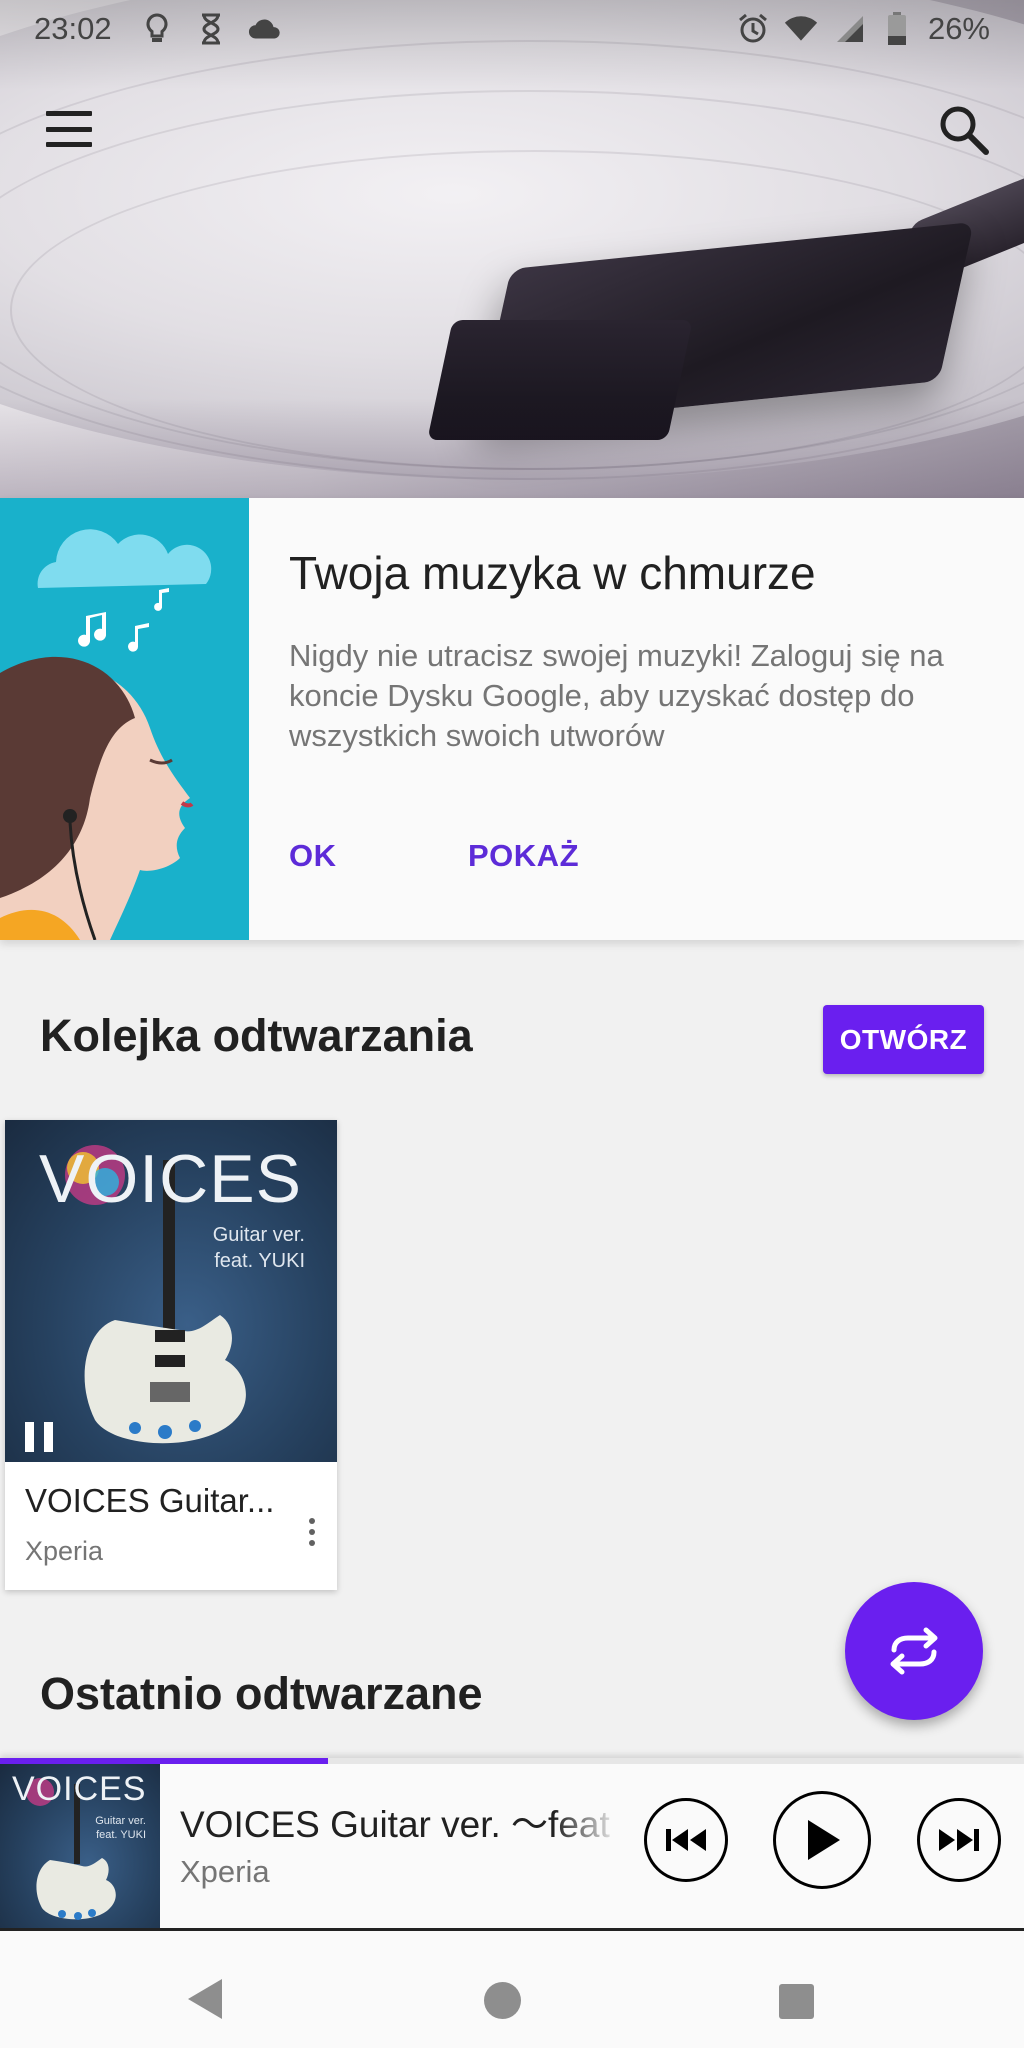 This screenshot has height=2048, width=1024. Describe the element at coordinates (552, 573) in the screenshot. I see `promo-title: Twoja muzyka w chmurze` at that location.